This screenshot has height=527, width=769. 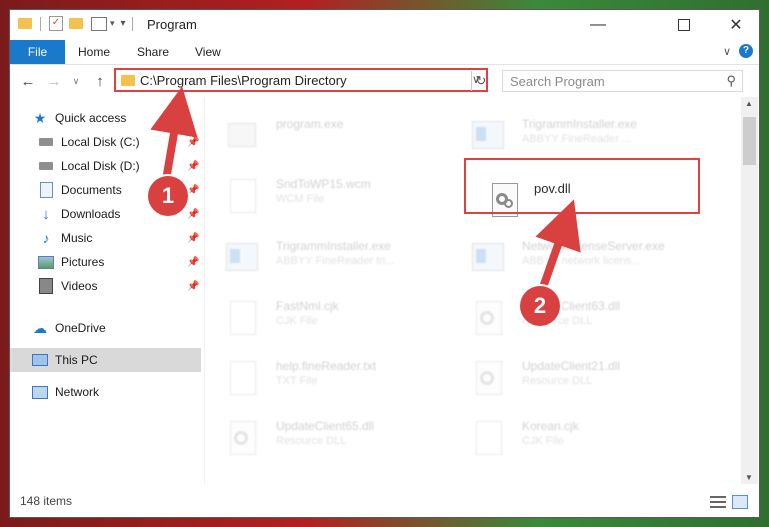 I want to click on file-name: help.fineReader.txt, so click(x=326, y=366).